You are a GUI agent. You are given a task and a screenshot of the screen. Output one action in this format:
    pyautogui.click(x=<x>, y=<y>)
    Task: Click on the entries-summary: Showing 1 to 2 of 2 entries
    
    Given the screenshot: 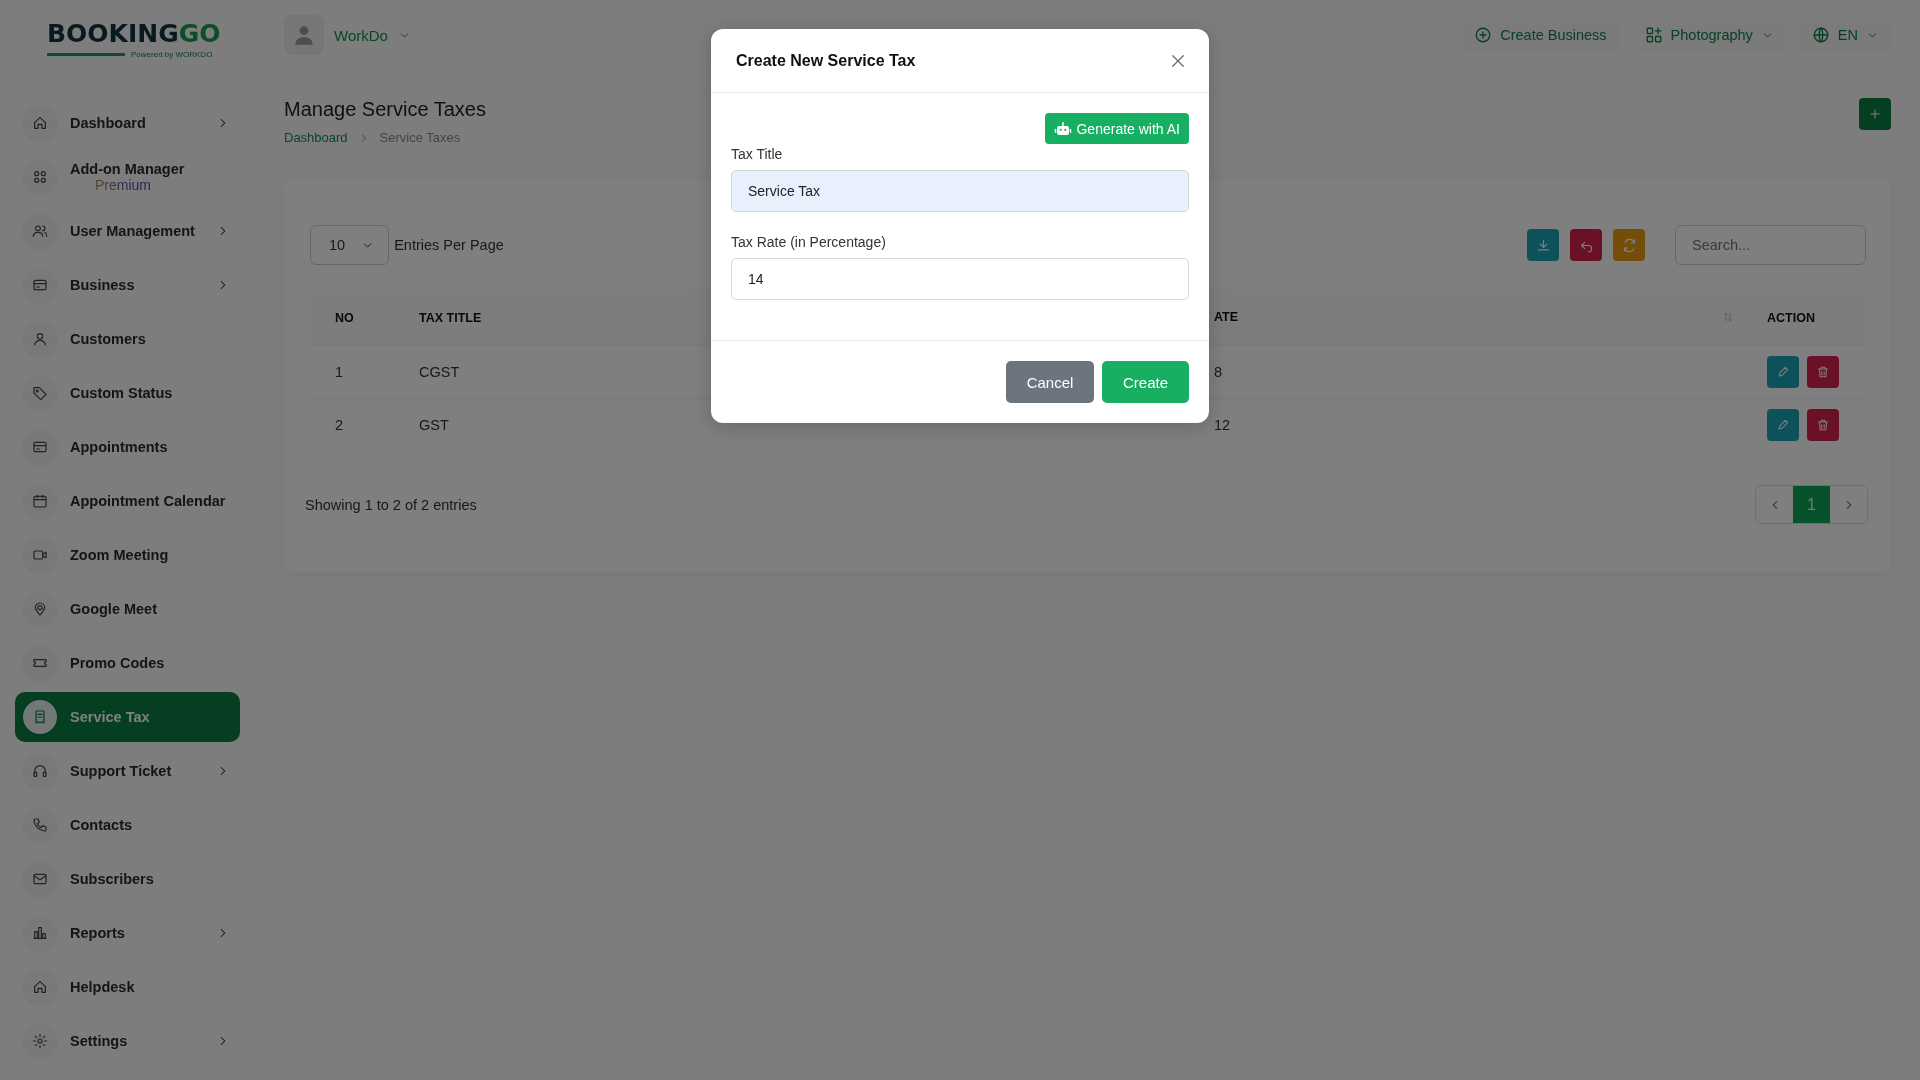 What is the action you would take?
    pyautogui.click(x=391, y=504)
    